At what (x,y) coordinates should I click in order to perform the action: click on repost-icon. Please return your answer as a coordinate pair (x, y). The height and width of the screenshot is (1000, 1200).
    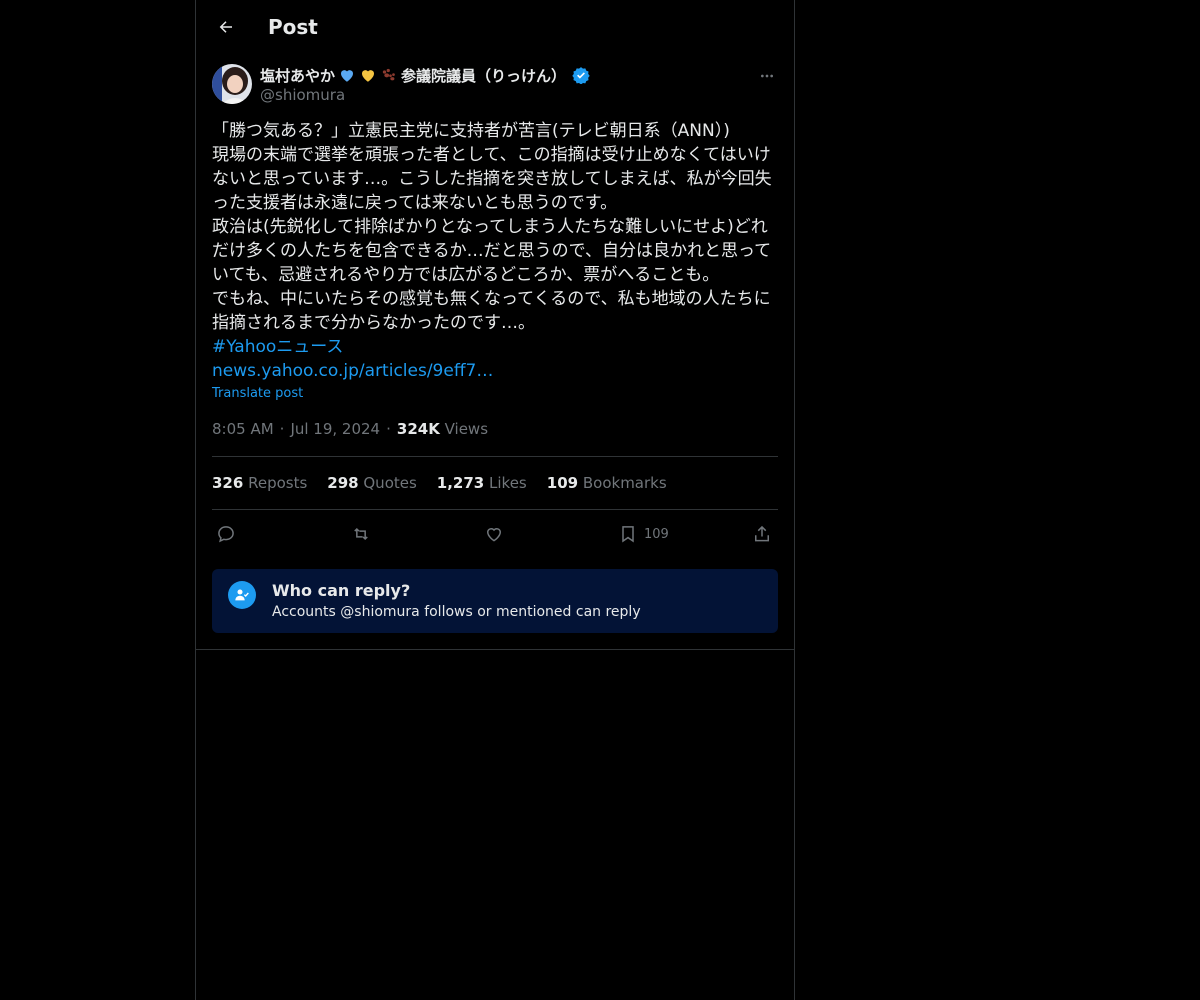
    Looking at the image, I should click on (361, 534).